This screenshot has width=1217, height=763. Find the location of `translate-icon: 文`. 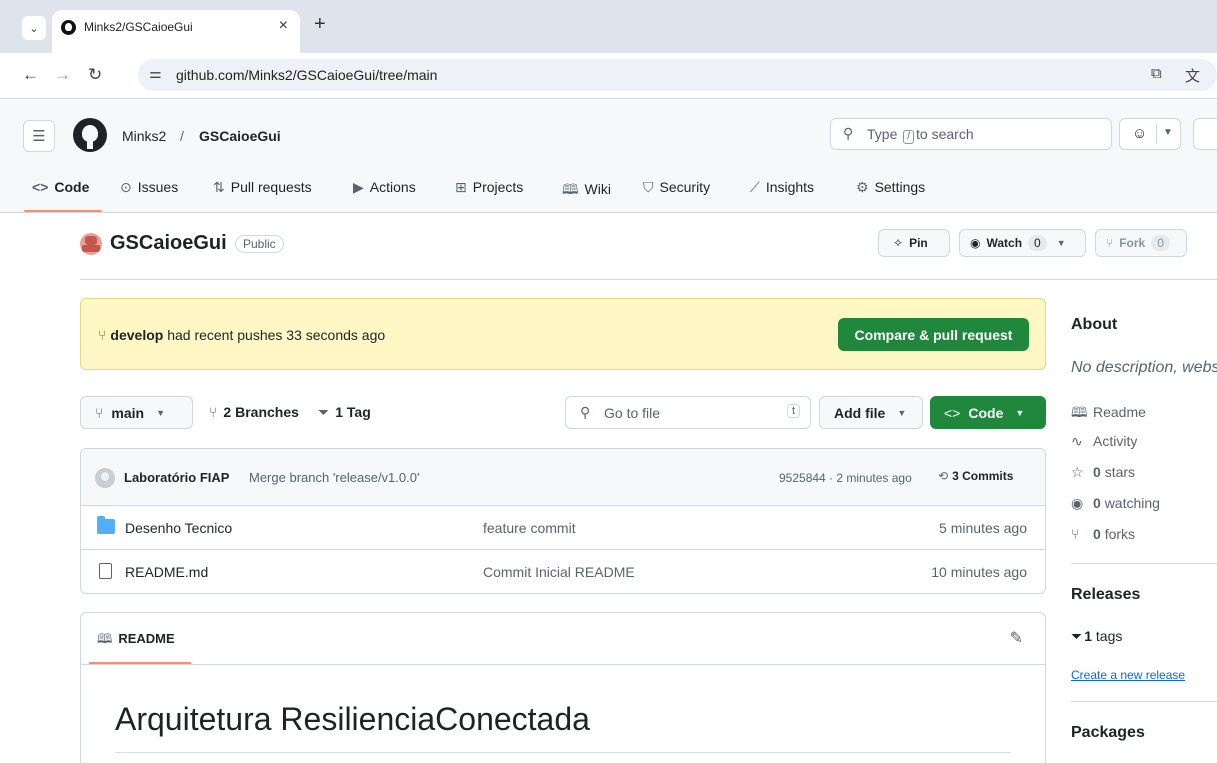

translate-icon: 文 is located at coordinates (1192, 75).